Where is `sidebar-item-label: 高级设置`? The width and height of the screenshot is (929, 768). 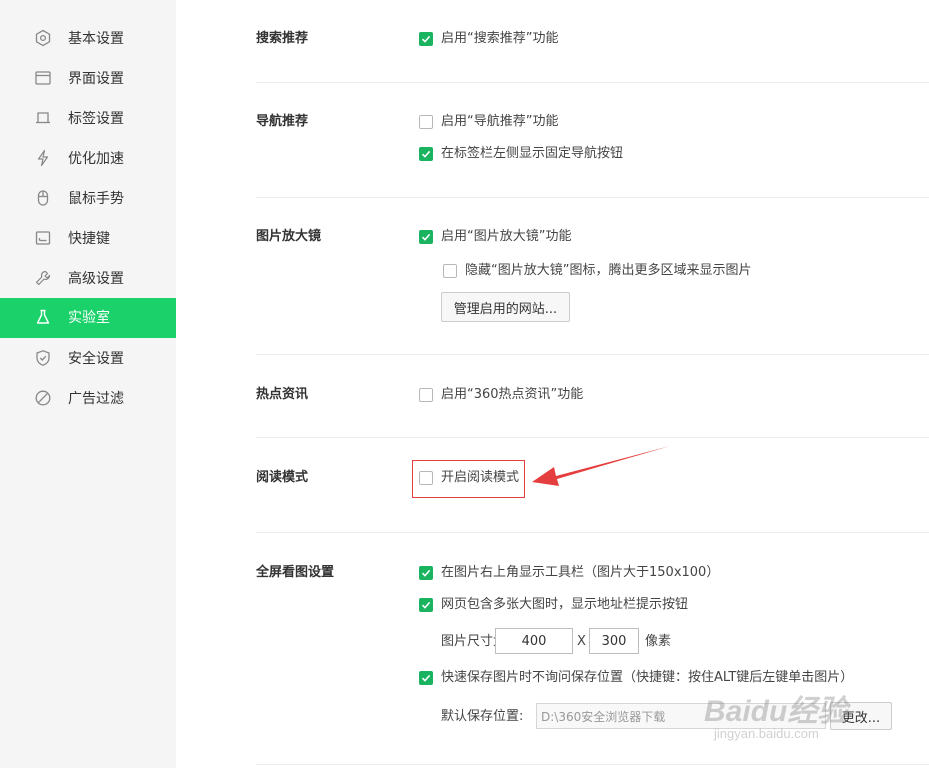 sidebar-item-label: 高级设置 is located at coordinates (96, 279).